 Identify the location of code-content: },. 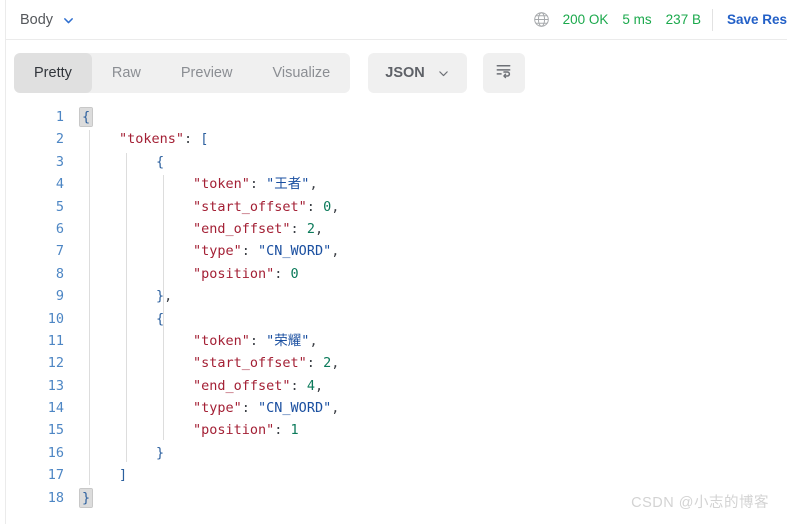
(164, 296).